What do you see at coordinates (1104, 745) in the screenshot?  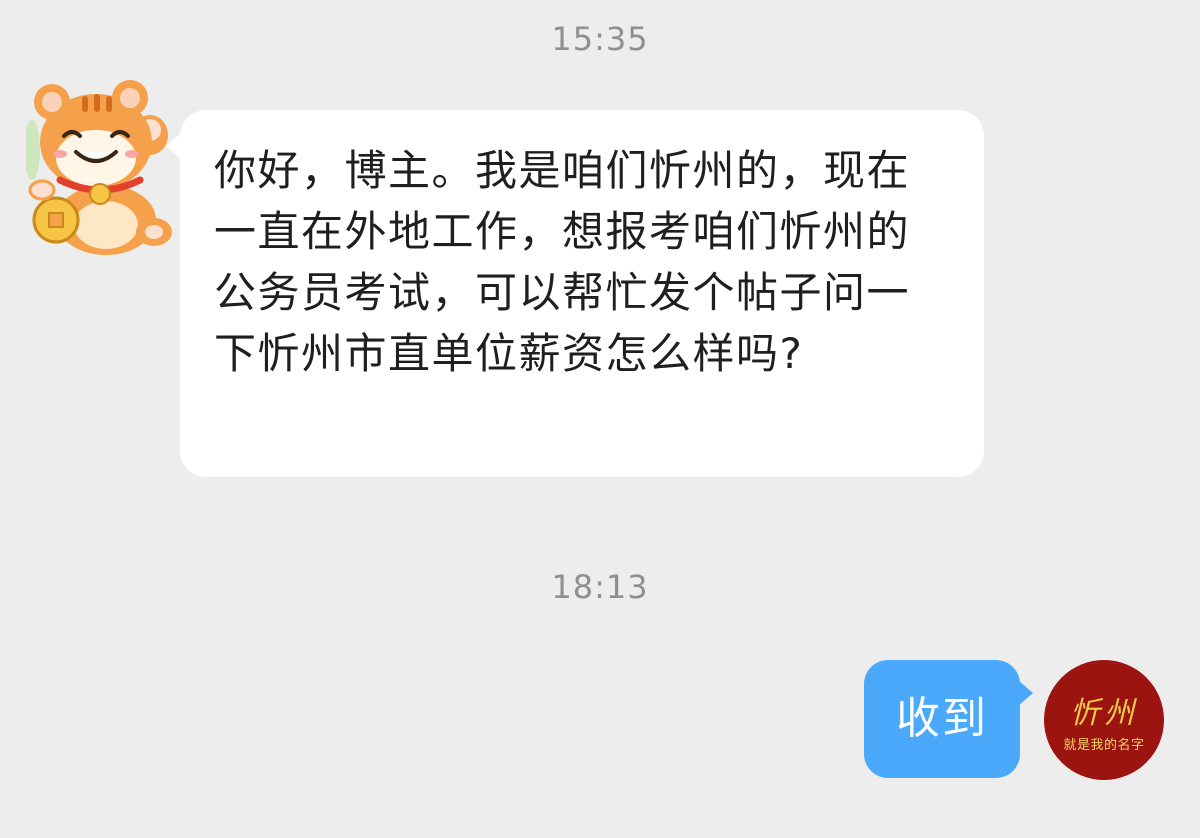 I see `self-avatar-subtitle: 就是我的名字` at bounding box center [1104, 745].